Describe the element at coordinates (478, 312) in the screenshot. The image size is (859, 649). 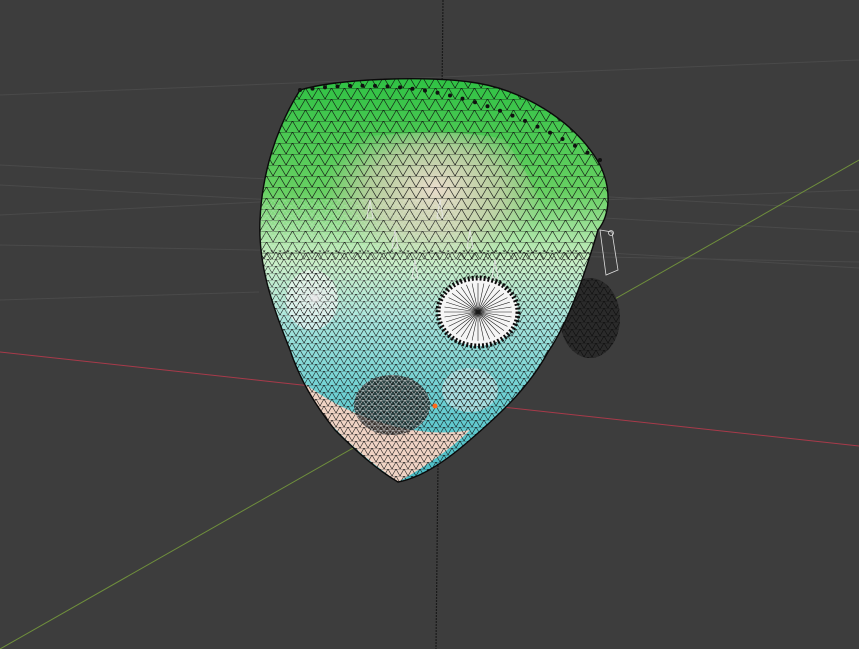
I see `right-eye-socket-icon` at that location.